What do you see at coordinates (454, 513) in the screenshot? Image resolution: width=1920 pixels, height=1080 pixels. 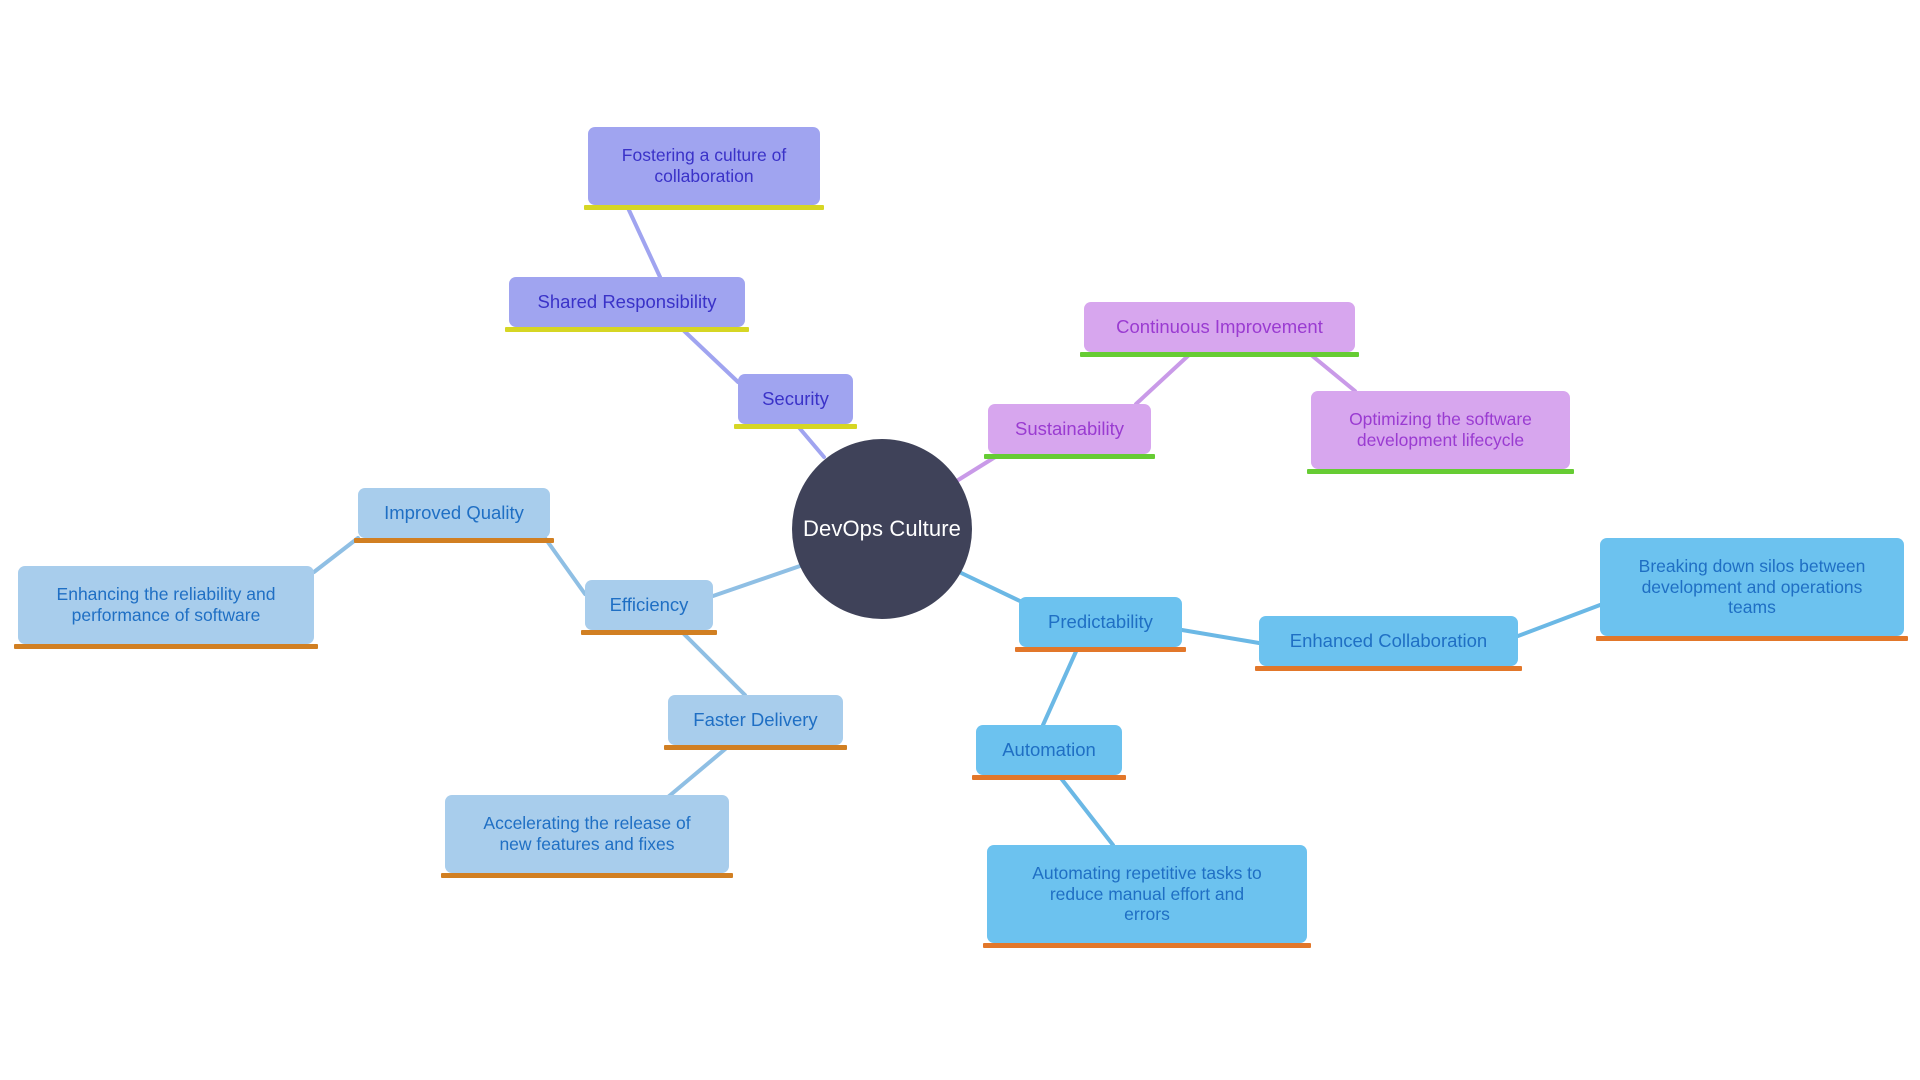 I see `node-label-improved: Improved Quality` at bounding box center [454, 513].